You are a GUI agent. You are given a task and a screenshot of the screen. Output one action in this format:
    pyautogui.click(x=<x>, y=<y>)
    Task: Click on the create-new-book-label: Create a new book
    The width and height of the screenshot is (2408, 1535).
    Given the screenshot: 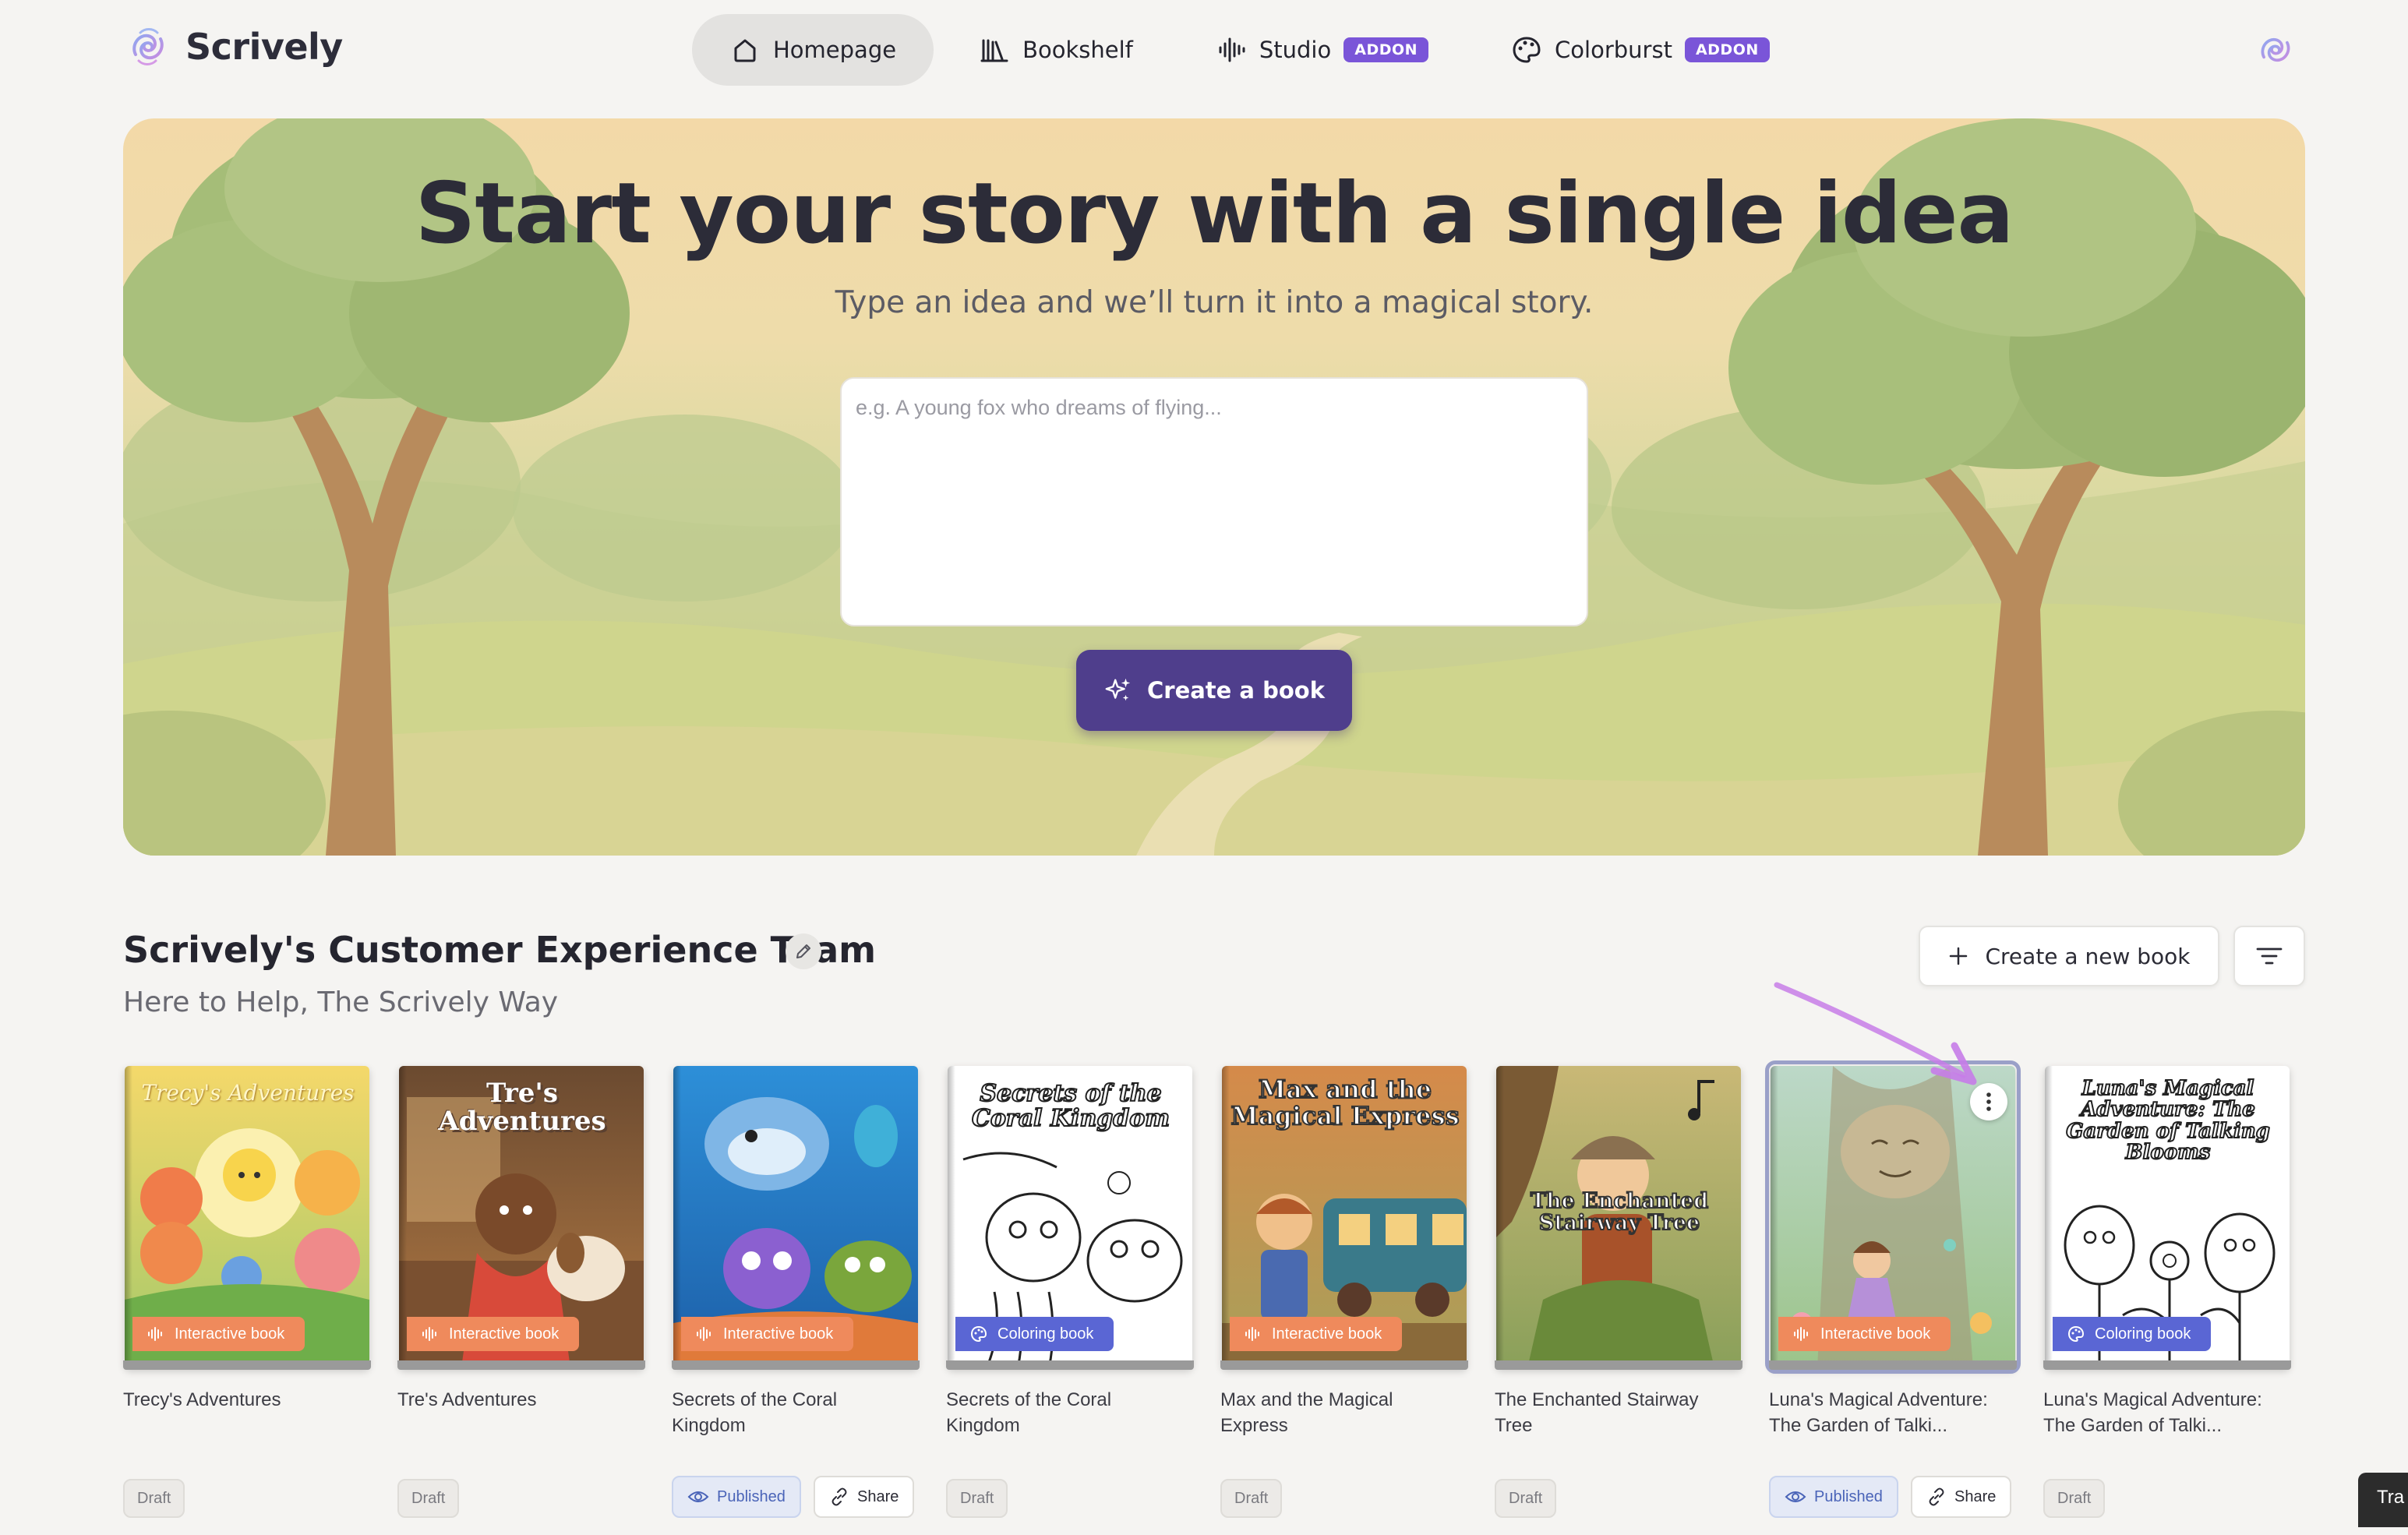 What is the action you would take?
    pyautogui.click(x=2088, y=956)
    